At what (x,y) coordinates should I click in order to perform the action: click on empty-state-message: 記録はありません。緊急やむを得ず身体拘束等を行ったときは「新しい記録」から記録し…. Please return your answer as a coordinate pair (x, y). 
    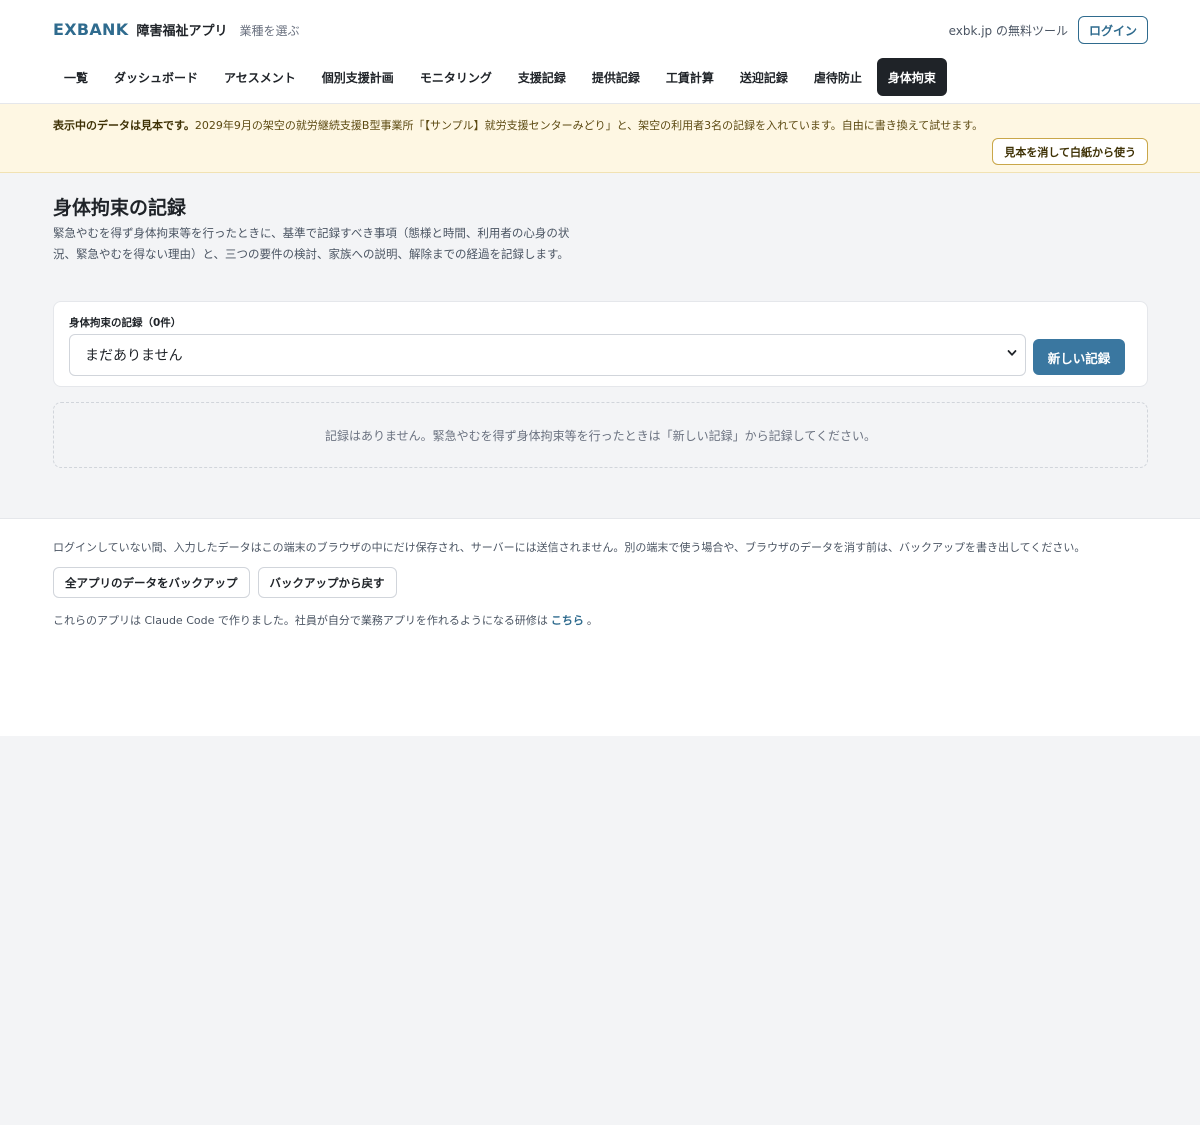
    Looking at the image, I should click on (600, 435).